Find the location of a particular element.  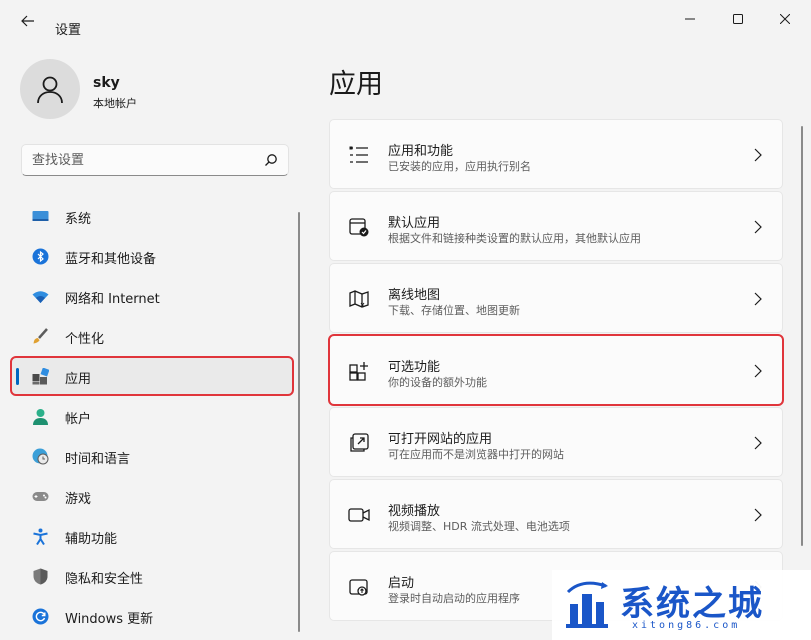

sidebar-item-label: 辅助功能 is located at coordinates (91, 539).